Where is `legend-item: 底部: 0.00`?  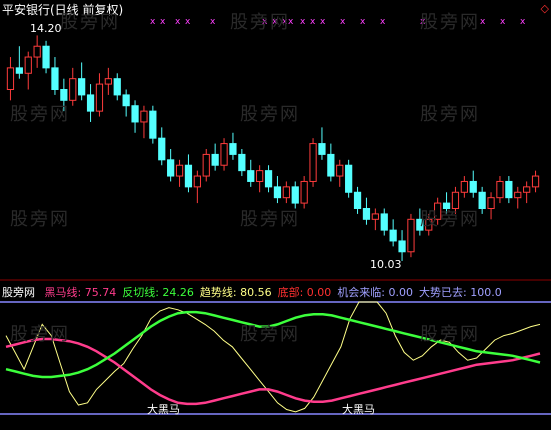 legend-item: 底部: 0.00 is located at coordinates (304, 292).